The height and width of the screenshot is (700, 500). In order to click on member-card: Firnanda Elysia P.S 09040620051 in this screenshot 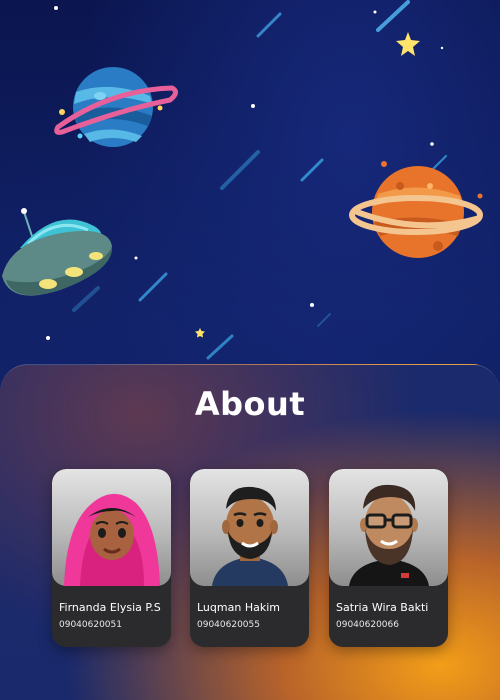, I will do `click(111, 558)`.